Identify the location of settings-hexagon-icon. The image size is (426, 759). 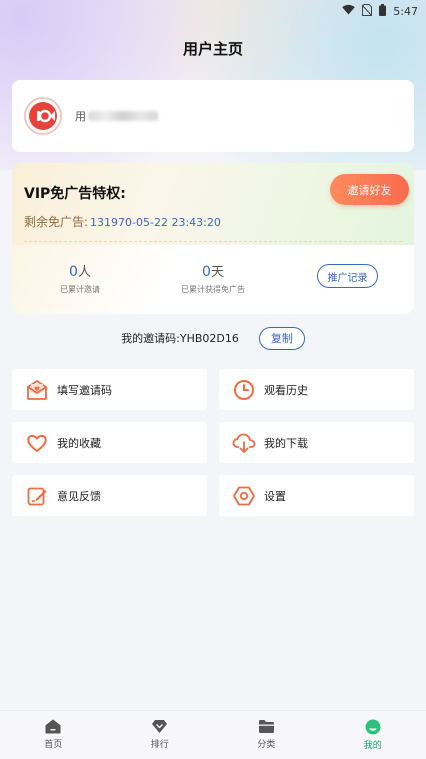
(244, 496).